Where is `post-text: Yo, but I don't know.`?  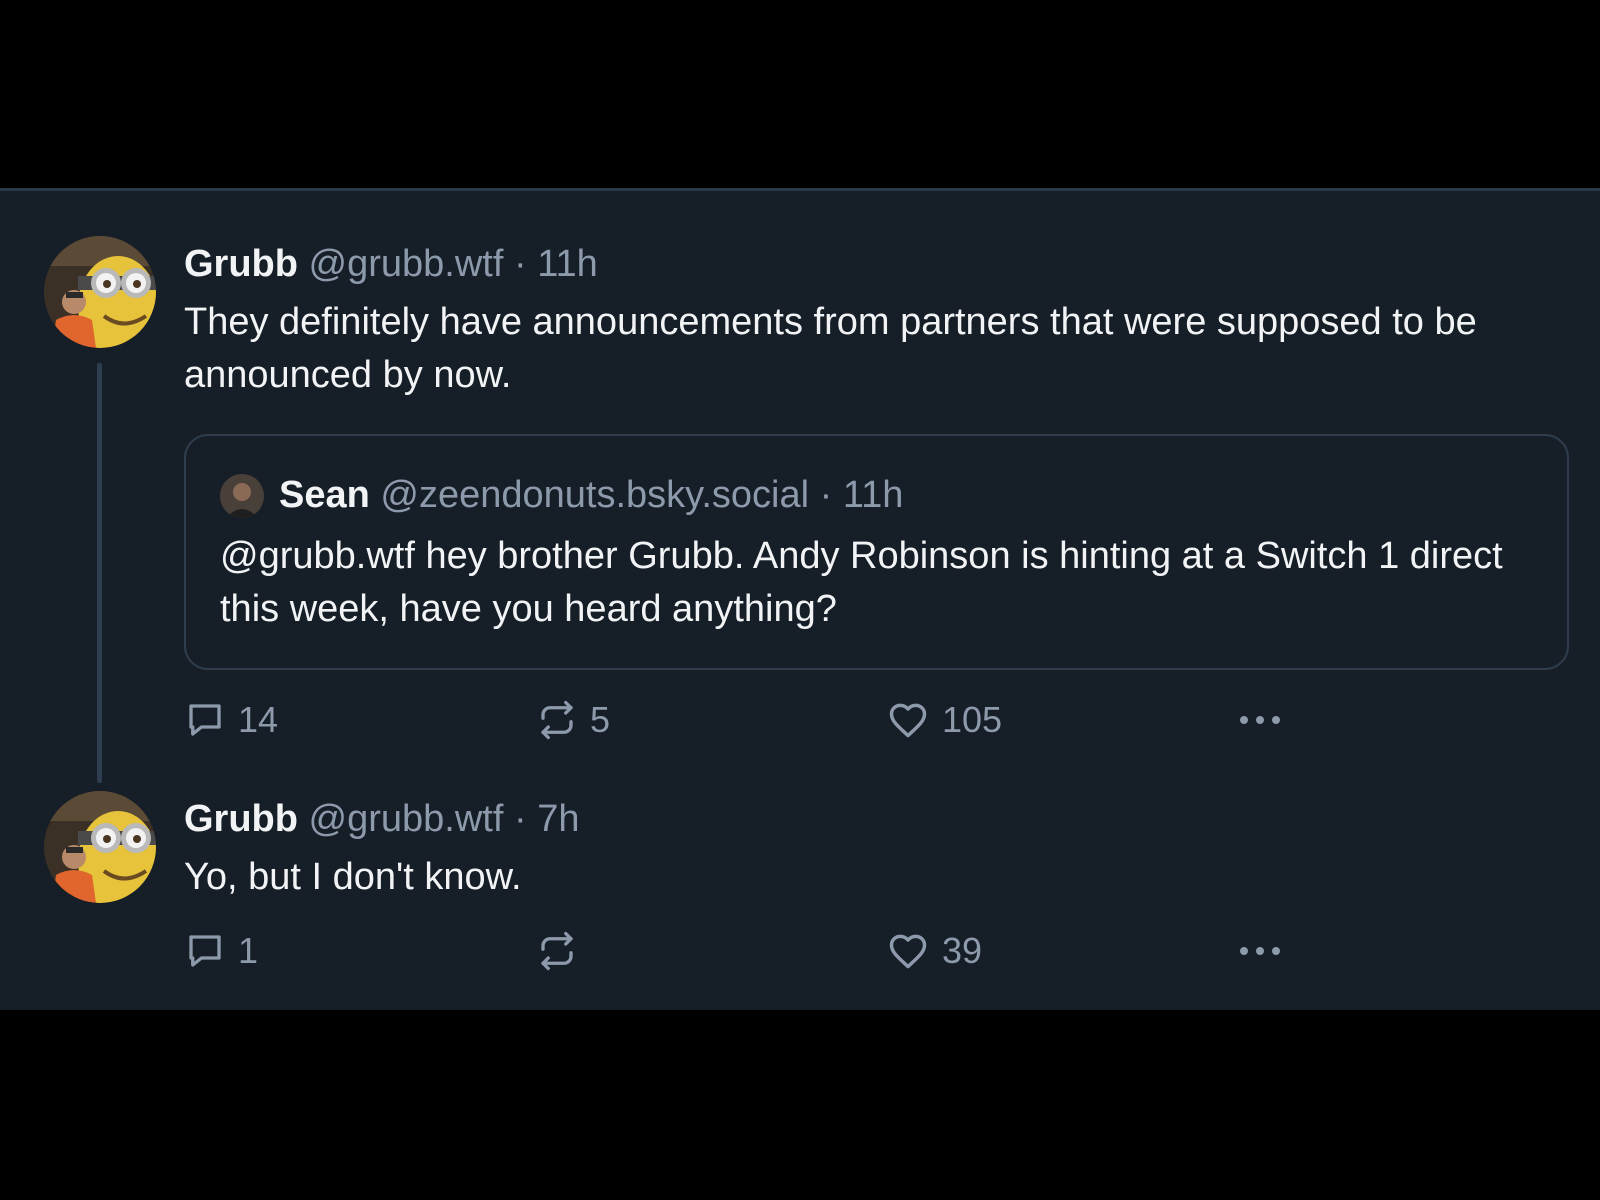
post-text: Yo, but I don't know. is located at coordinates (353, 877).